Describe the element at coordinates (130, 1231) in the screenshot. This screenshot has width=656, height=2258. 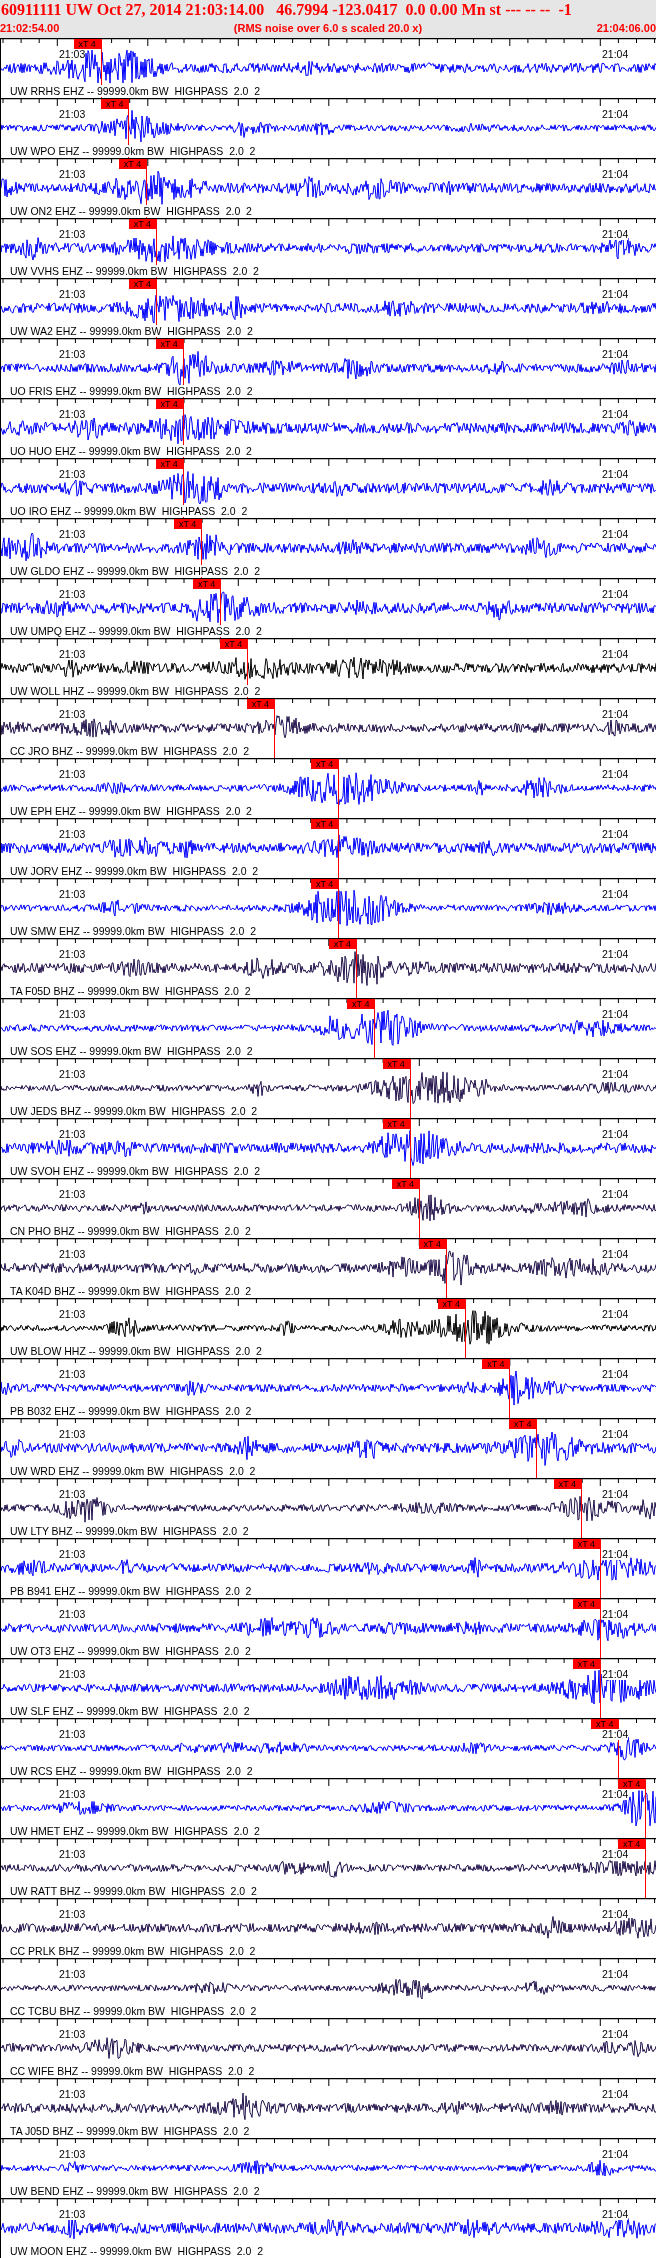
I see `trace-label: CN PHO BHZ -- 99999.0km BW HIGHPASS 2.0 2` at that location.